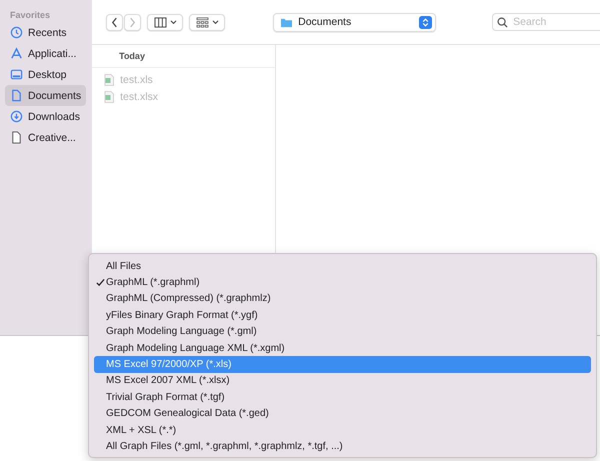 Image resolution: width=600 pixels, height=461 pixels. I want to click on group-button, so click(207, 22).